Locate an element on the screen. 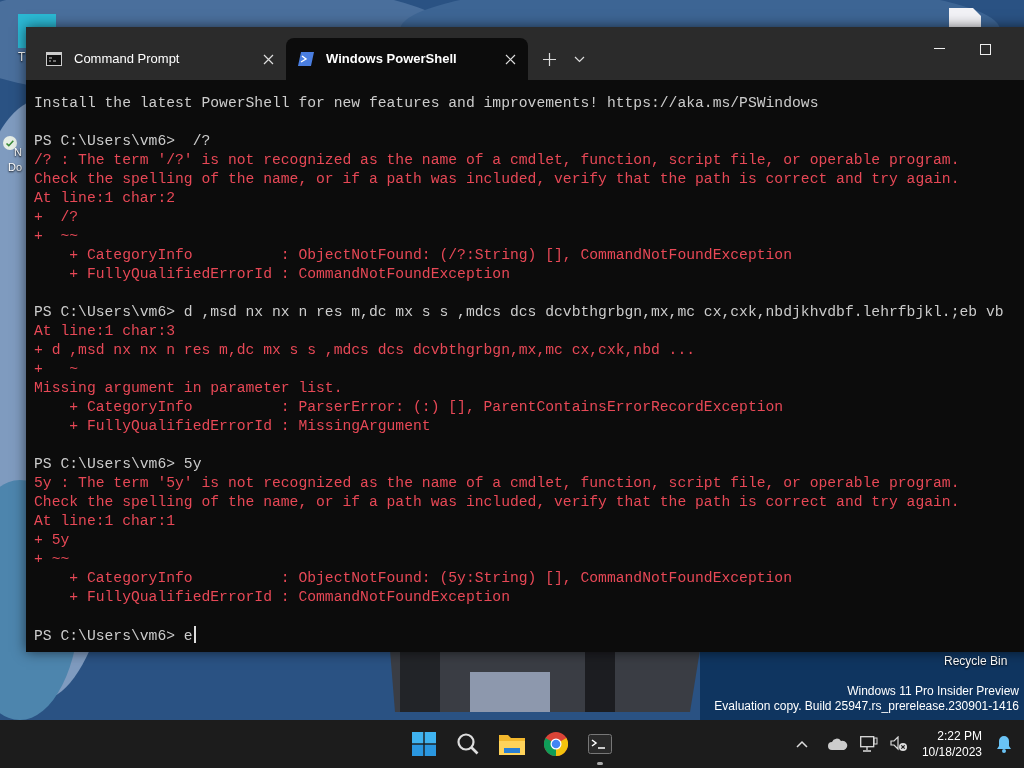 The width and height of the screenshot is (1024, 768). maximize-icon is located at coordinates (985, 49).